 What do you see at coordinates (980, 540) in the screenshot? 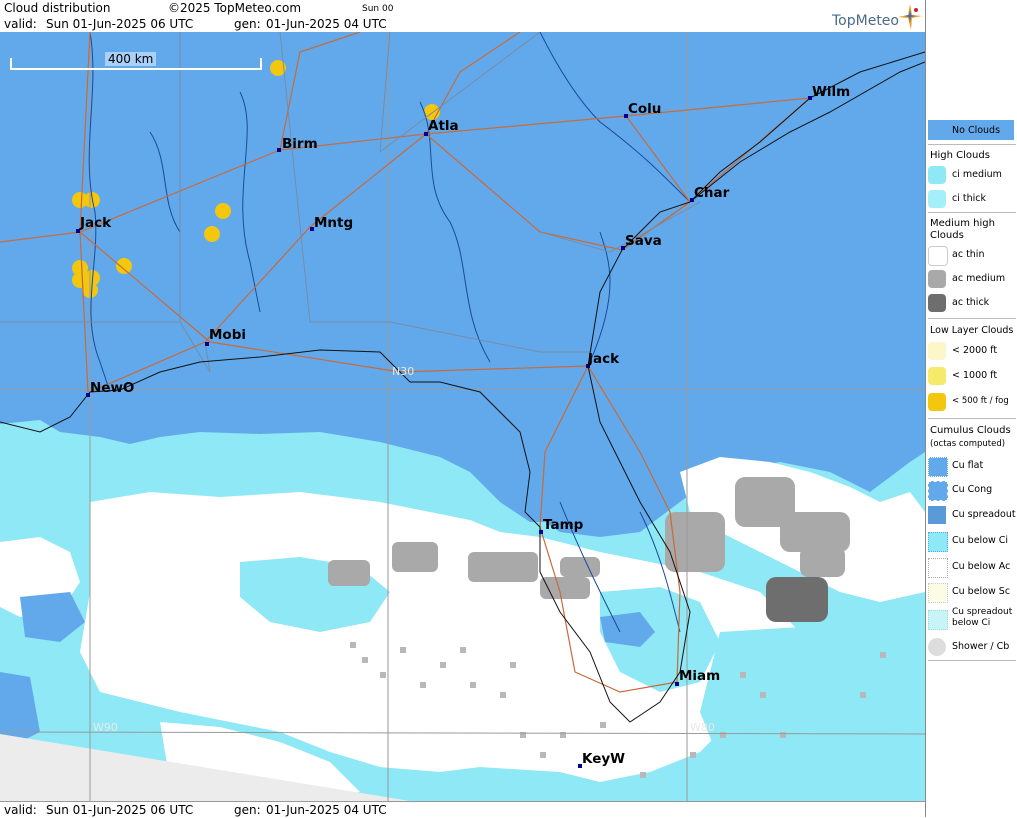
I see `legend-label-cu-below-ci: Cu below Ci` at bounding box center [980, 540].